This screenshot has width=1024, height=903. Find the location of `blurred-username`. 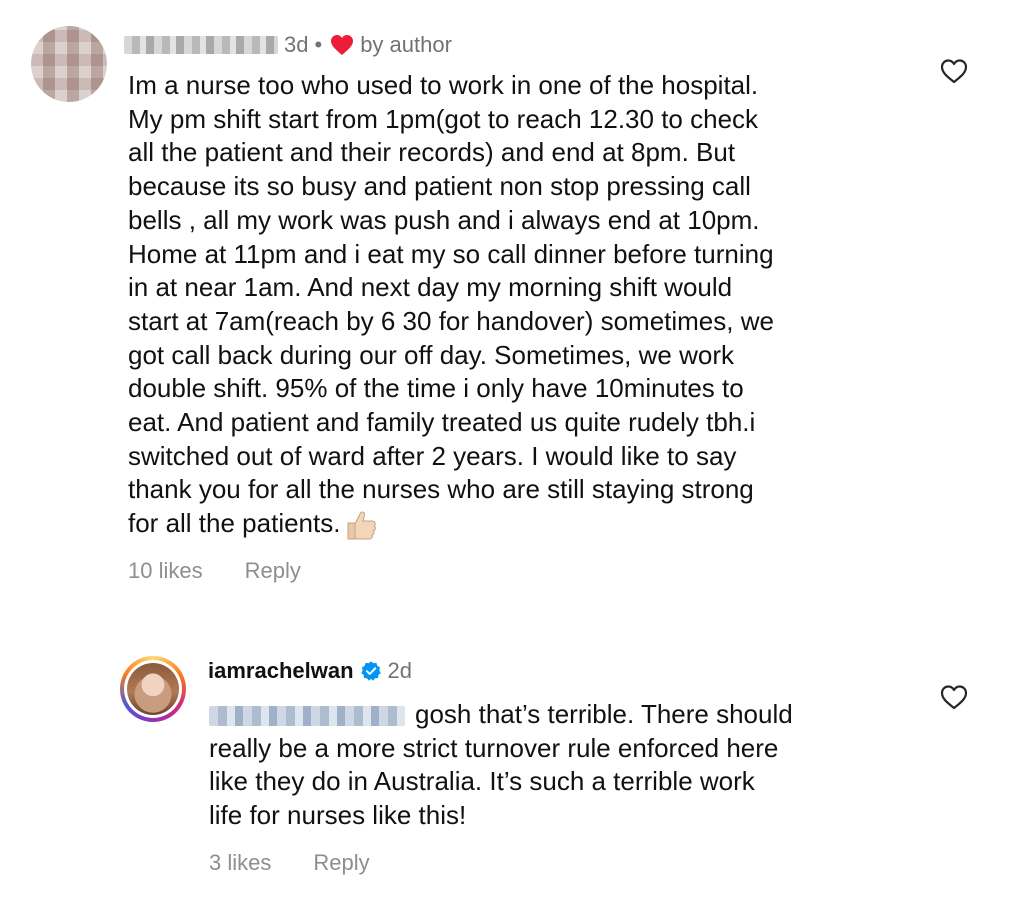

blurred-username is located at coordinates (201, 45).